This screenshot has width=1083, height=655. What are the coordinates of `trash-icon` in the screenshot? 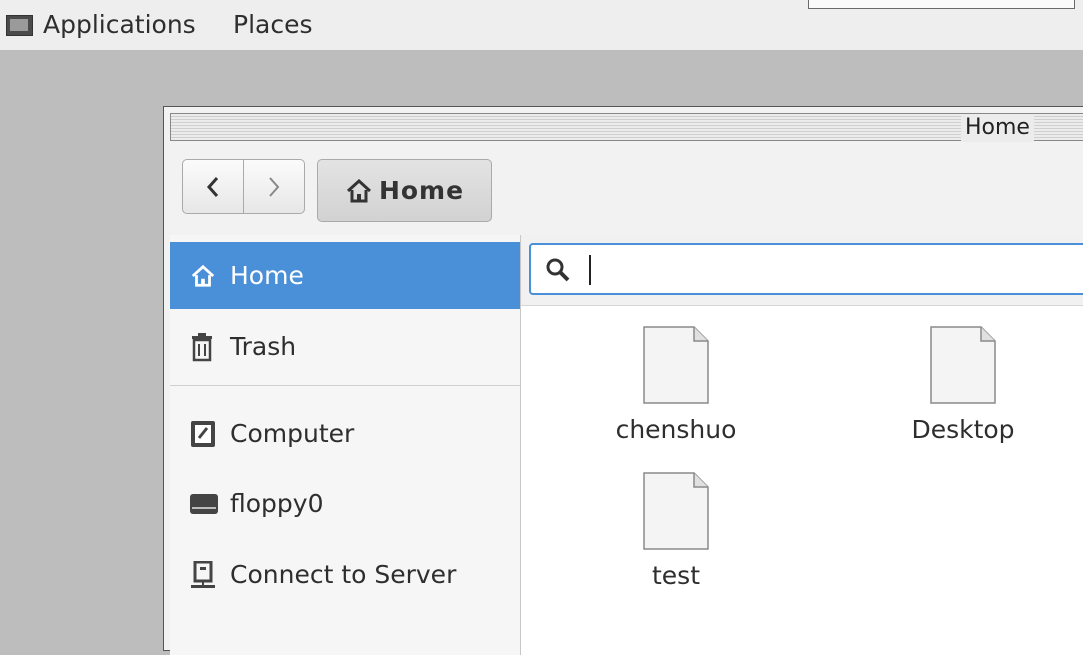 It's located at (210, 347).